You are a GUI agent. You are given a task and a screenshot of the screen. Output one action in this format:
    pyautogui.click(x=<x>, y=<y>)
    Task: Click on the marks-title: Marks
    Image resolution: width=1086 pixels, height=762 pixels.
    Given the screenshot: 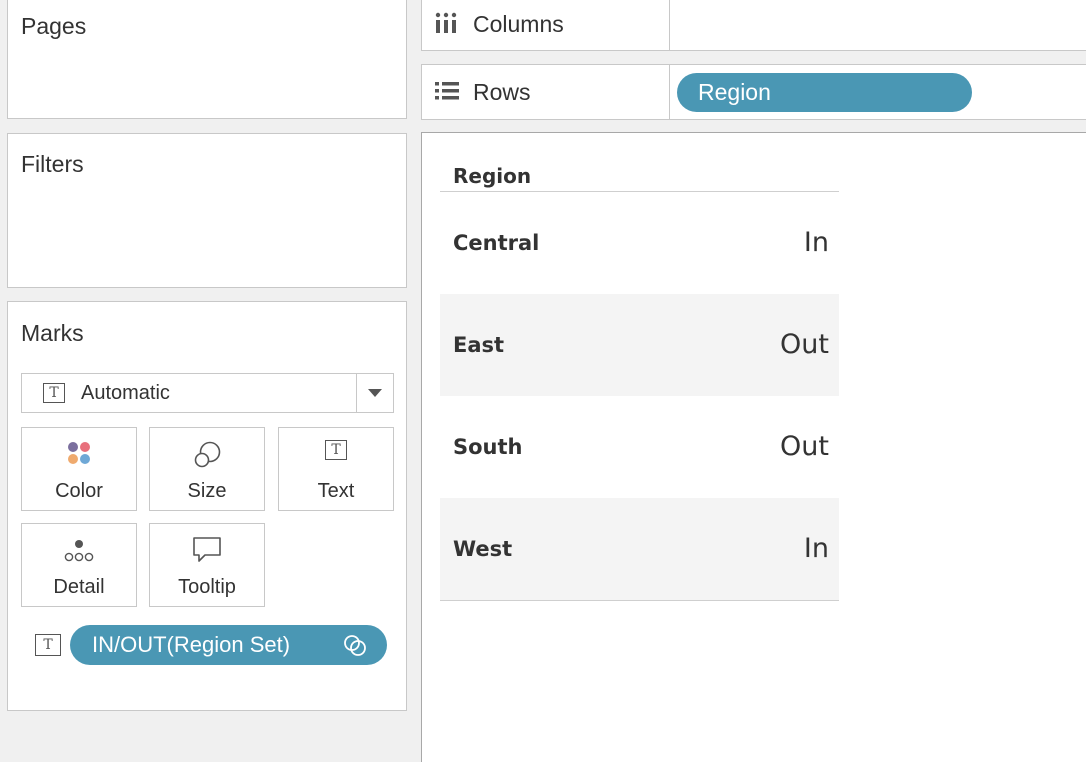 What is the action you would take?
    pyautogui.click(x=52, y=333)
    